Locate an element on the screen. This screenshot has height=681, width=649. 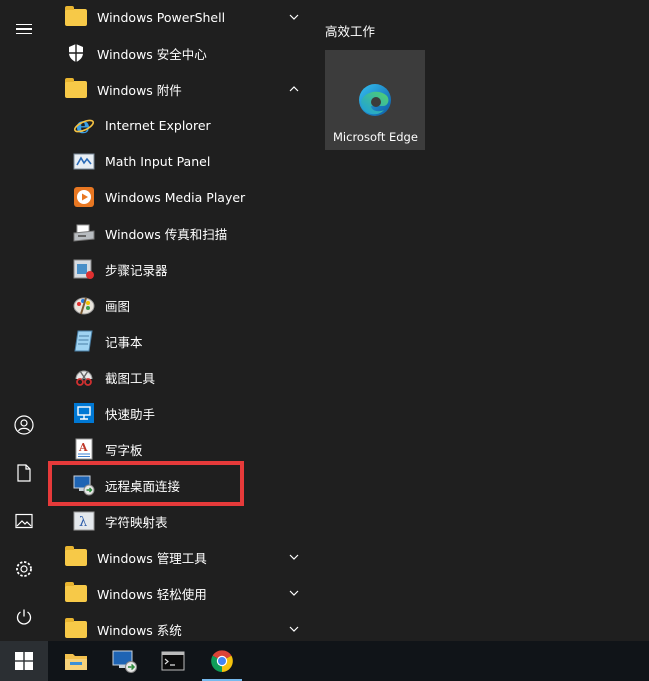
chevron-up-icon is located at coordinates (294, 89).